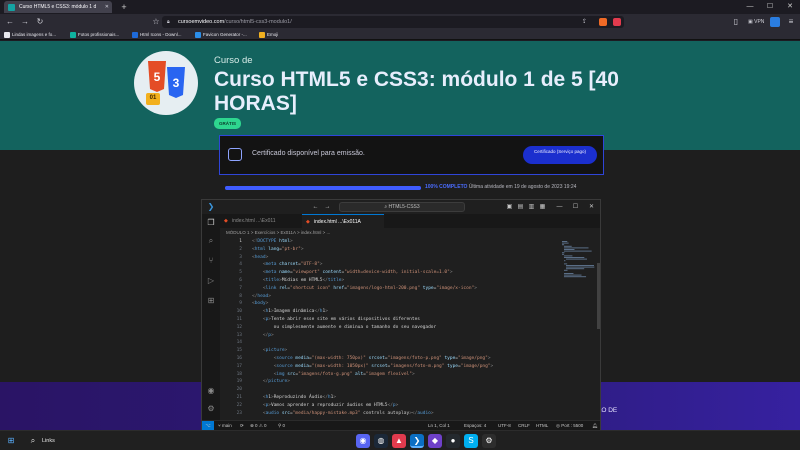 The width and height of the screenshot is (800, 450). I want to click on code-line: <head>, so click(260, 257).